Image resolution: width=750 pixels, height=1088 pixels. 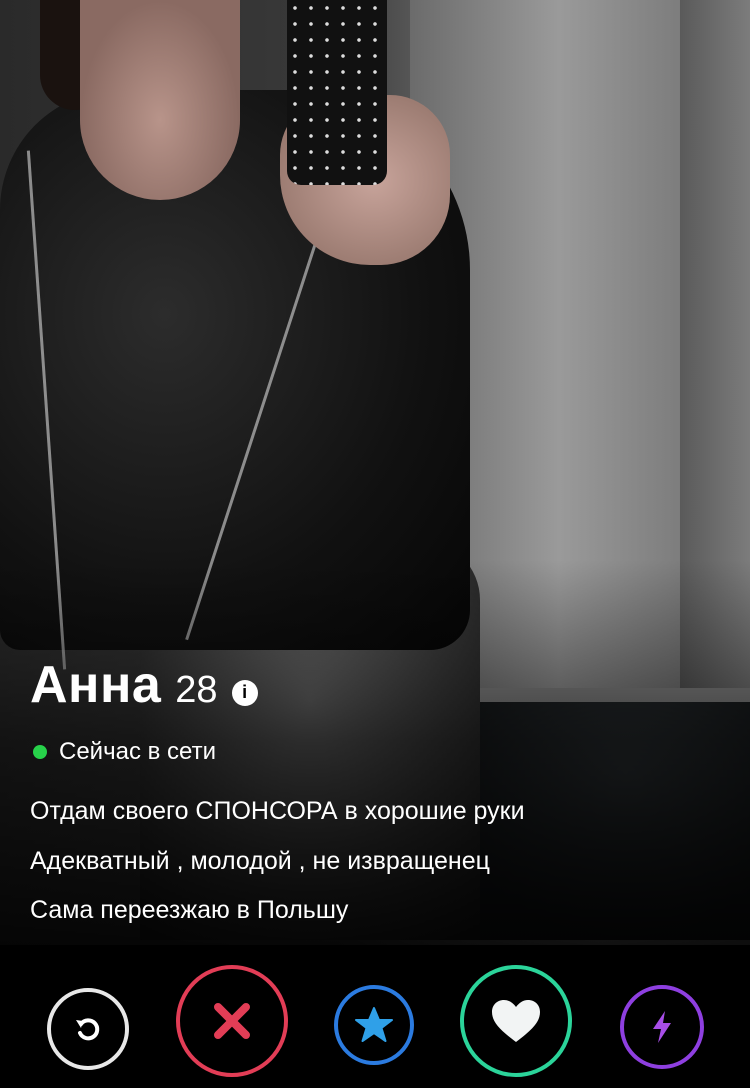 What do you see at coordinates (277, 811) in the screenshot?
I see `bio-line: Отдам своего СПОНСОРА в хорошие руки` at bounding box center [277, 811].